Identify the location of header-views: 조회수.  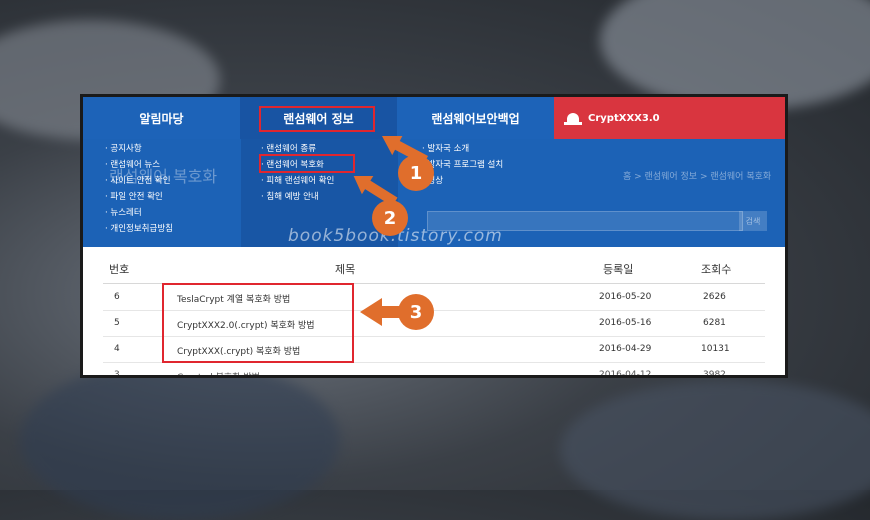
(716, 269).